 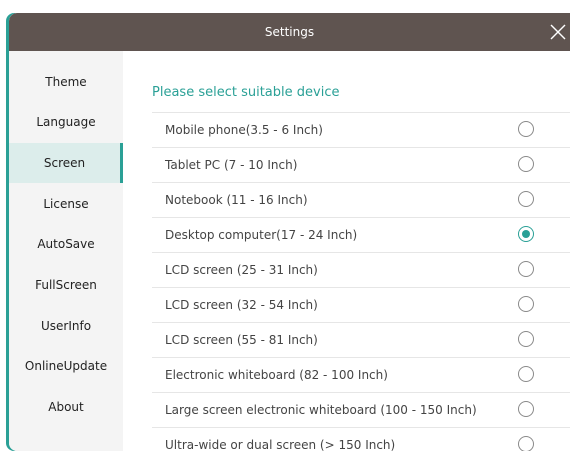 I want to click on device-option-whiteboard: Electronic whiteboard (82 - 100 Inch), so click(x=361, y=375).